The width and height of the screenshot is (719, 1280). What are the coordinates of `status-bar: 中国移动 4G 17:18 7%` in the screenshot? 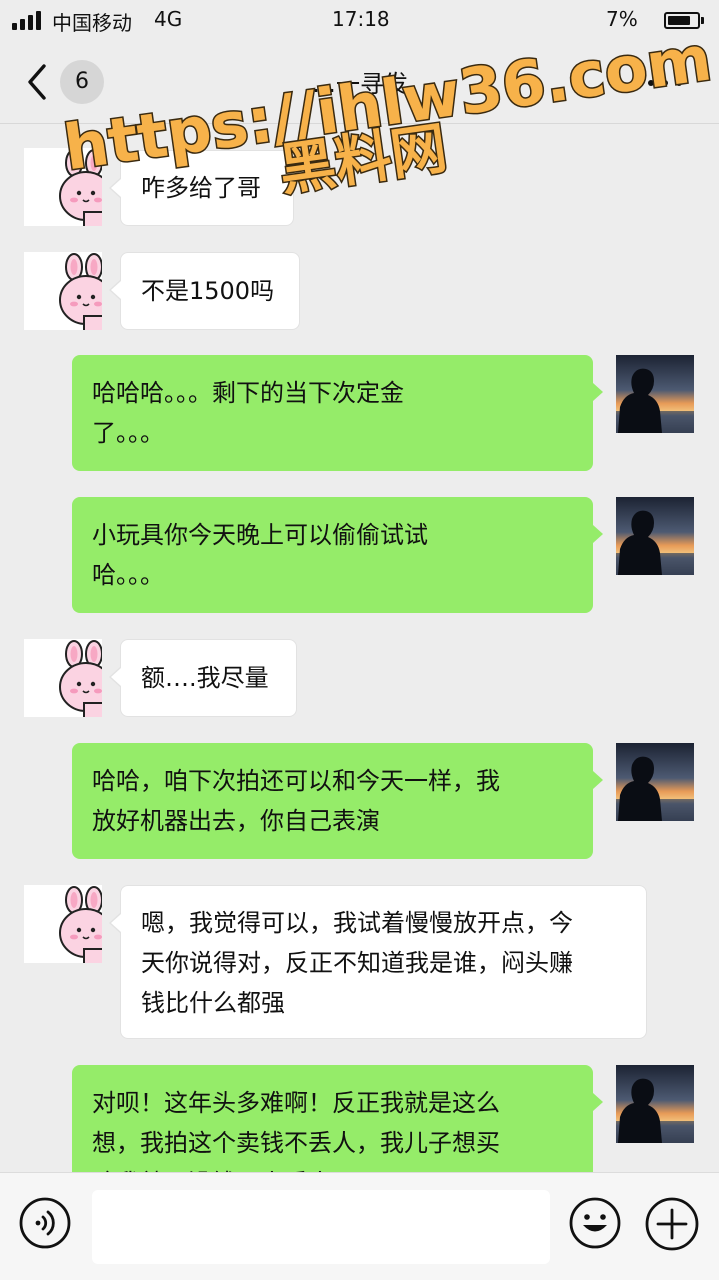 It's located at (359, 21).